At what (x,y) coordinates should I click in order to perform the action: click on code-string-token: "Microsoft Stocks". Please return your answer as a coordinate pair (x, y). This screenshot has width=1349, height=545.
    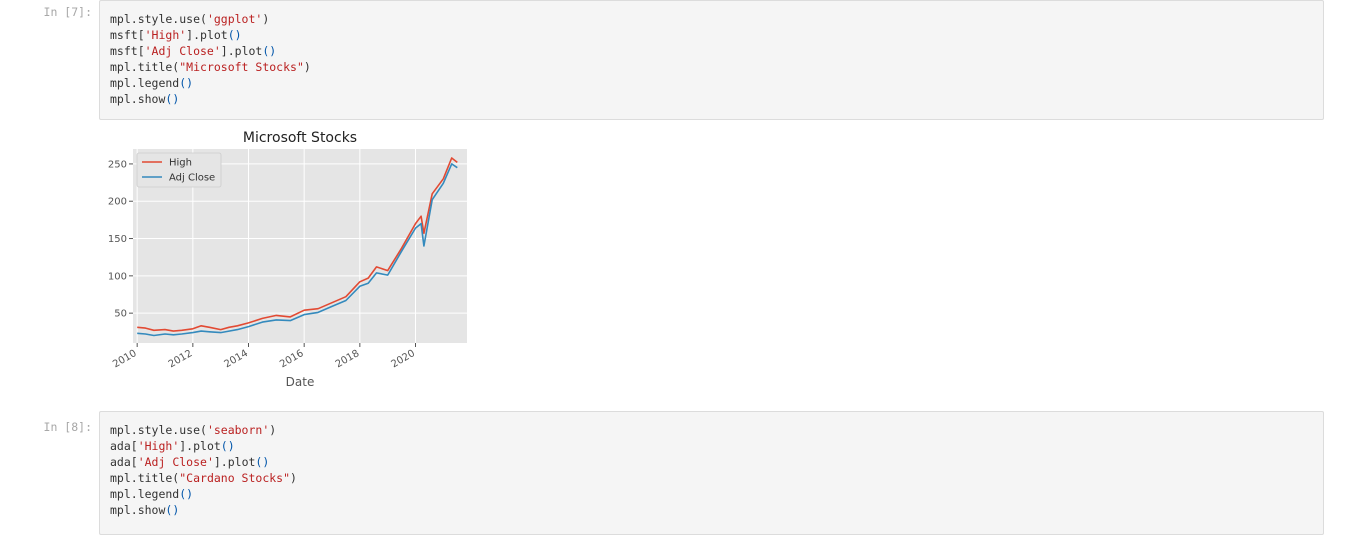
    Looking at the image, I should click on (241, 67).